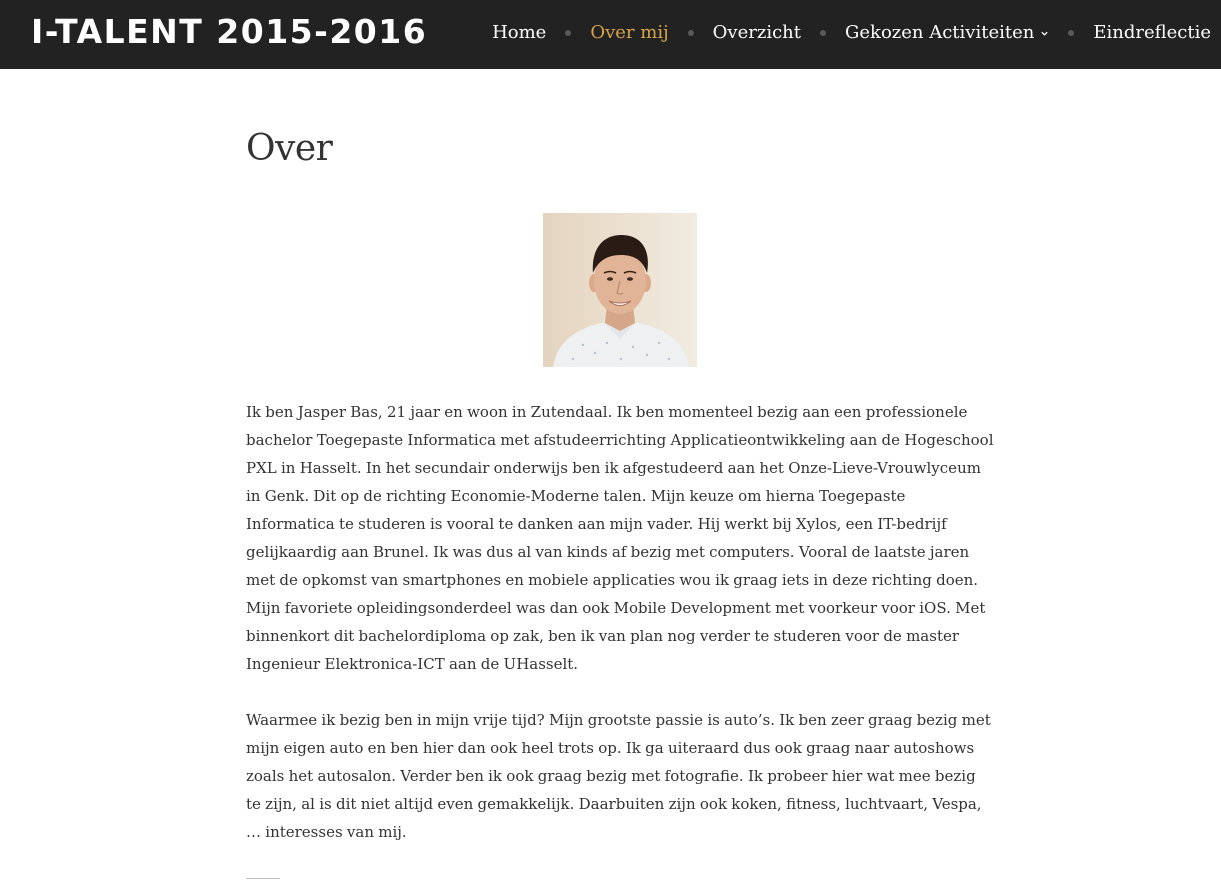 The height and width of the screenshot is (881, 1221). What do you see at coordinates (289, 148) in the screenshot?
I see `page-title: Over` at bounding box center [289, 148].